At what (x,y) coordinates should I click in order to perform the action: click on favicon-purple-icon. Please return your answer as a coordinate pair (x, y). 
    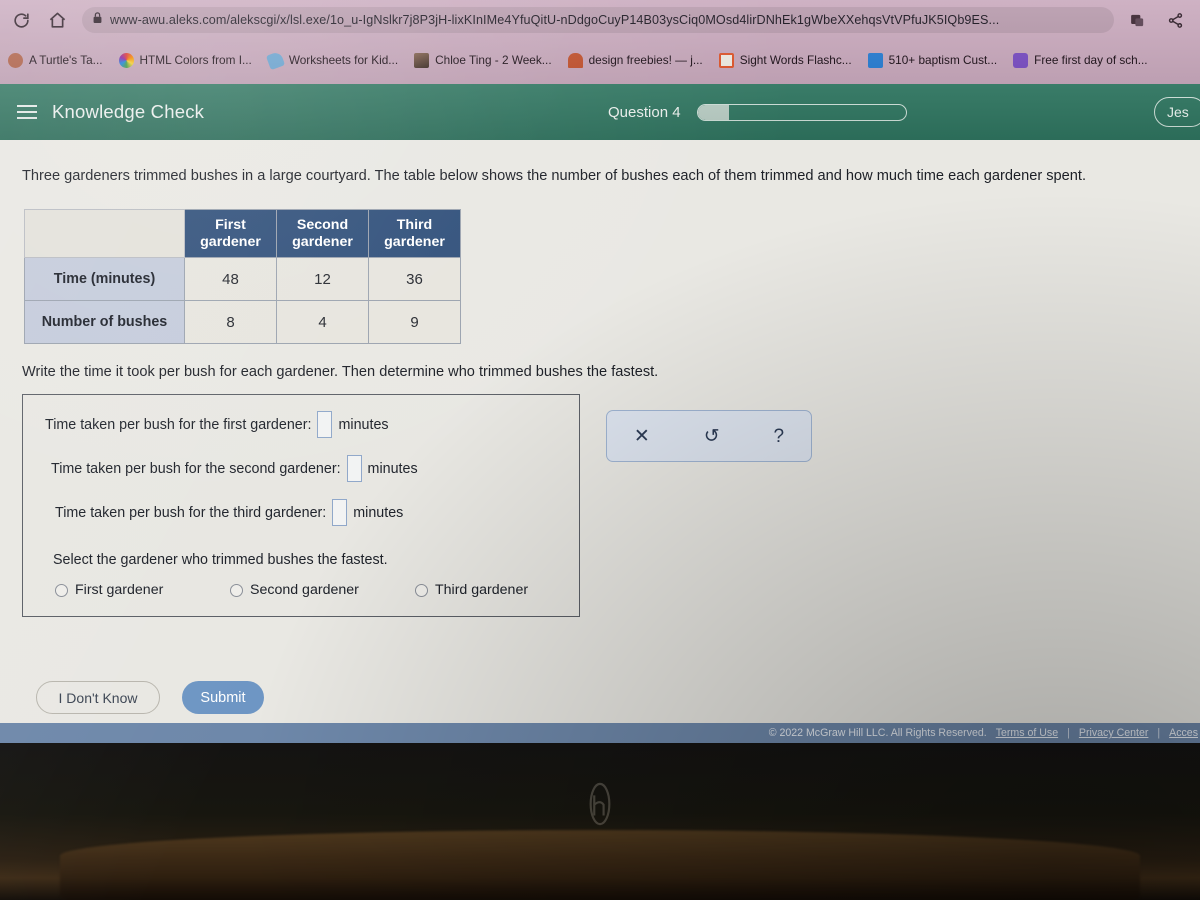
    Looking at the image, I should click on (1021, 60).